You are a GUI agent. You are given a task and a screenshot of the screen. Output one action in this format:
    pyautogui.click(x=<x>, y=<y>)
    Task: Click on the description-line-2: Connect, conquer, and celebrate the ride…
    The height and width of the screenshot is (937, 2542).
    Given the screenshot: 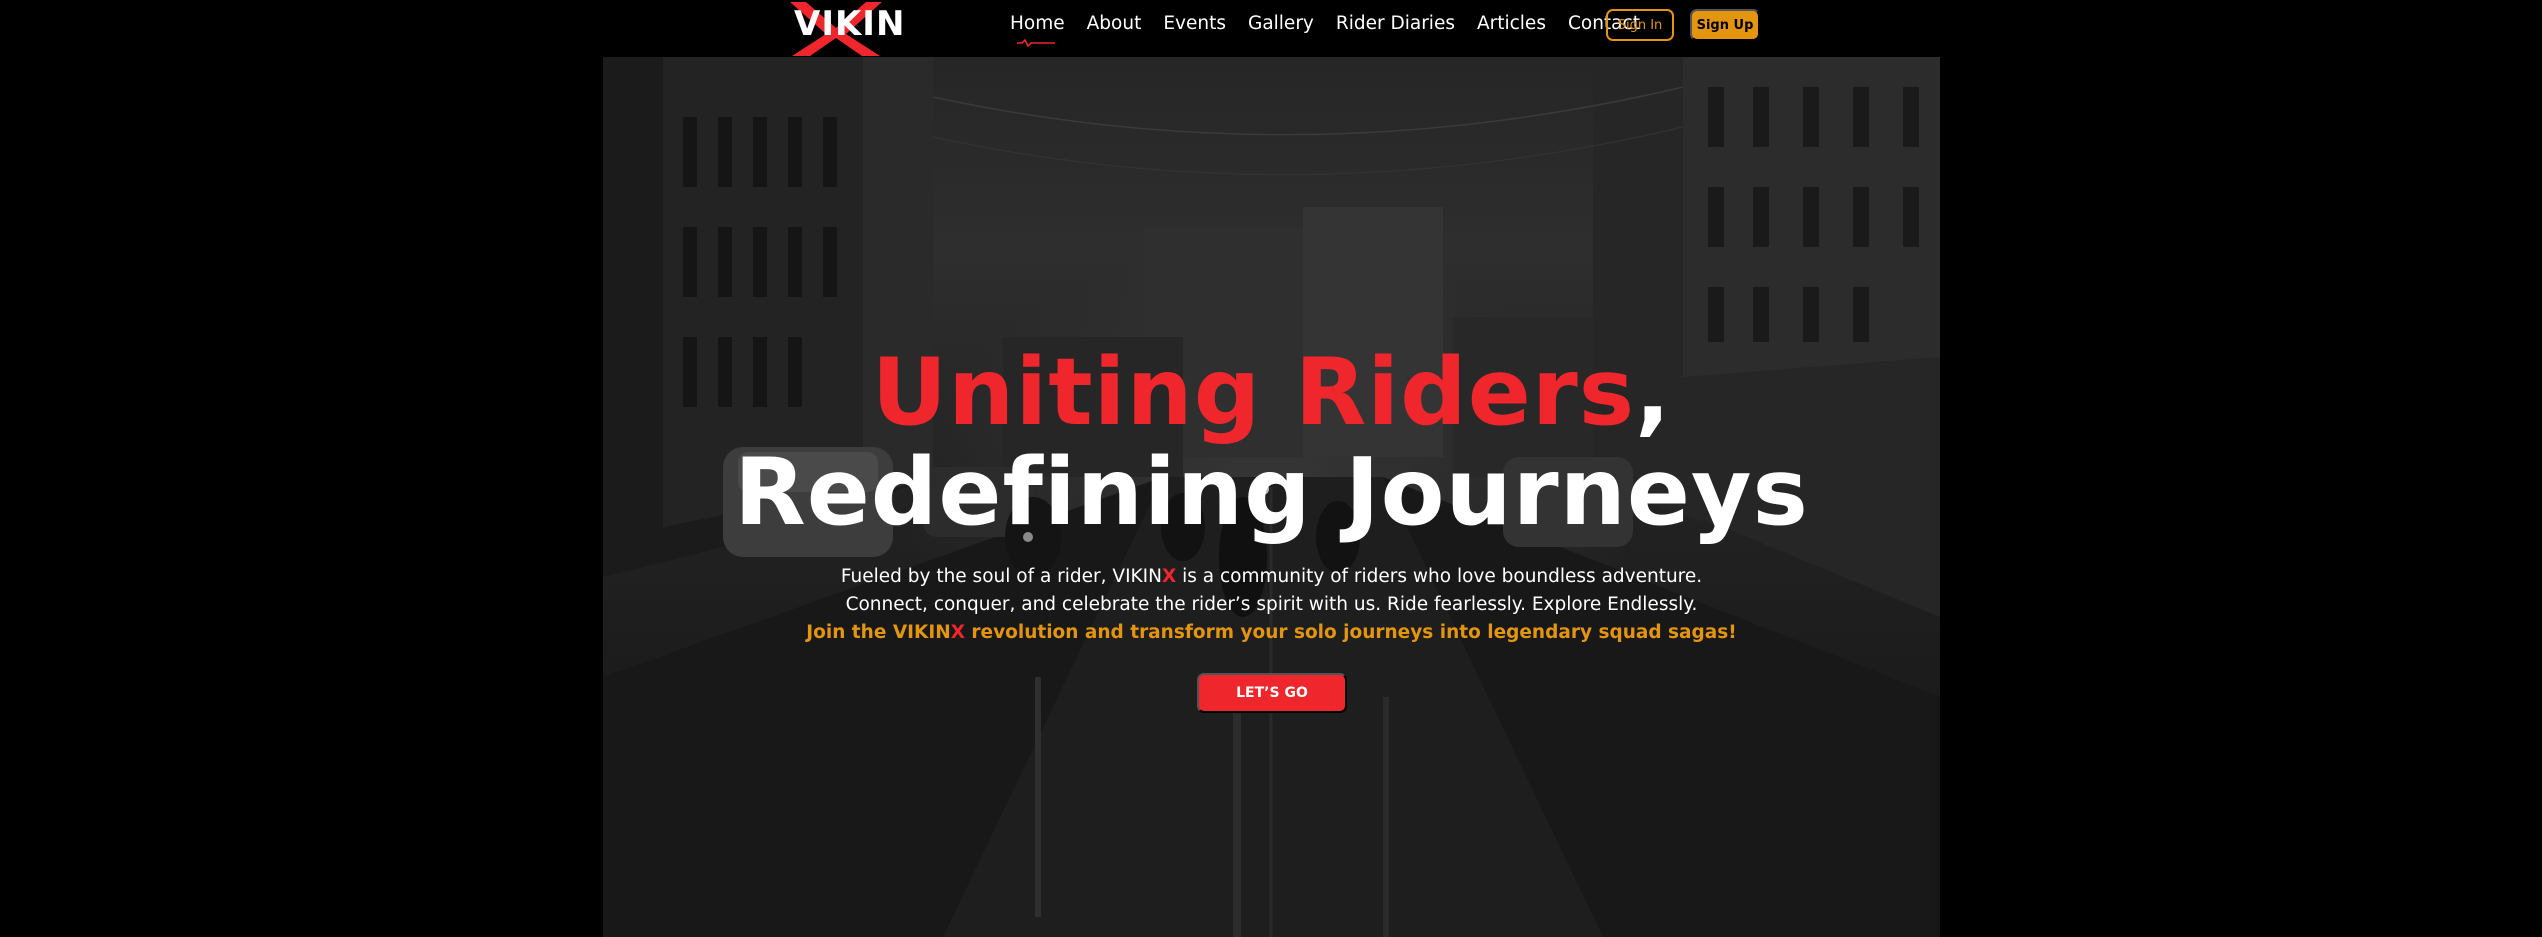 What is the action you would take?
    pyautogui.click(x=1271, y=604)
    